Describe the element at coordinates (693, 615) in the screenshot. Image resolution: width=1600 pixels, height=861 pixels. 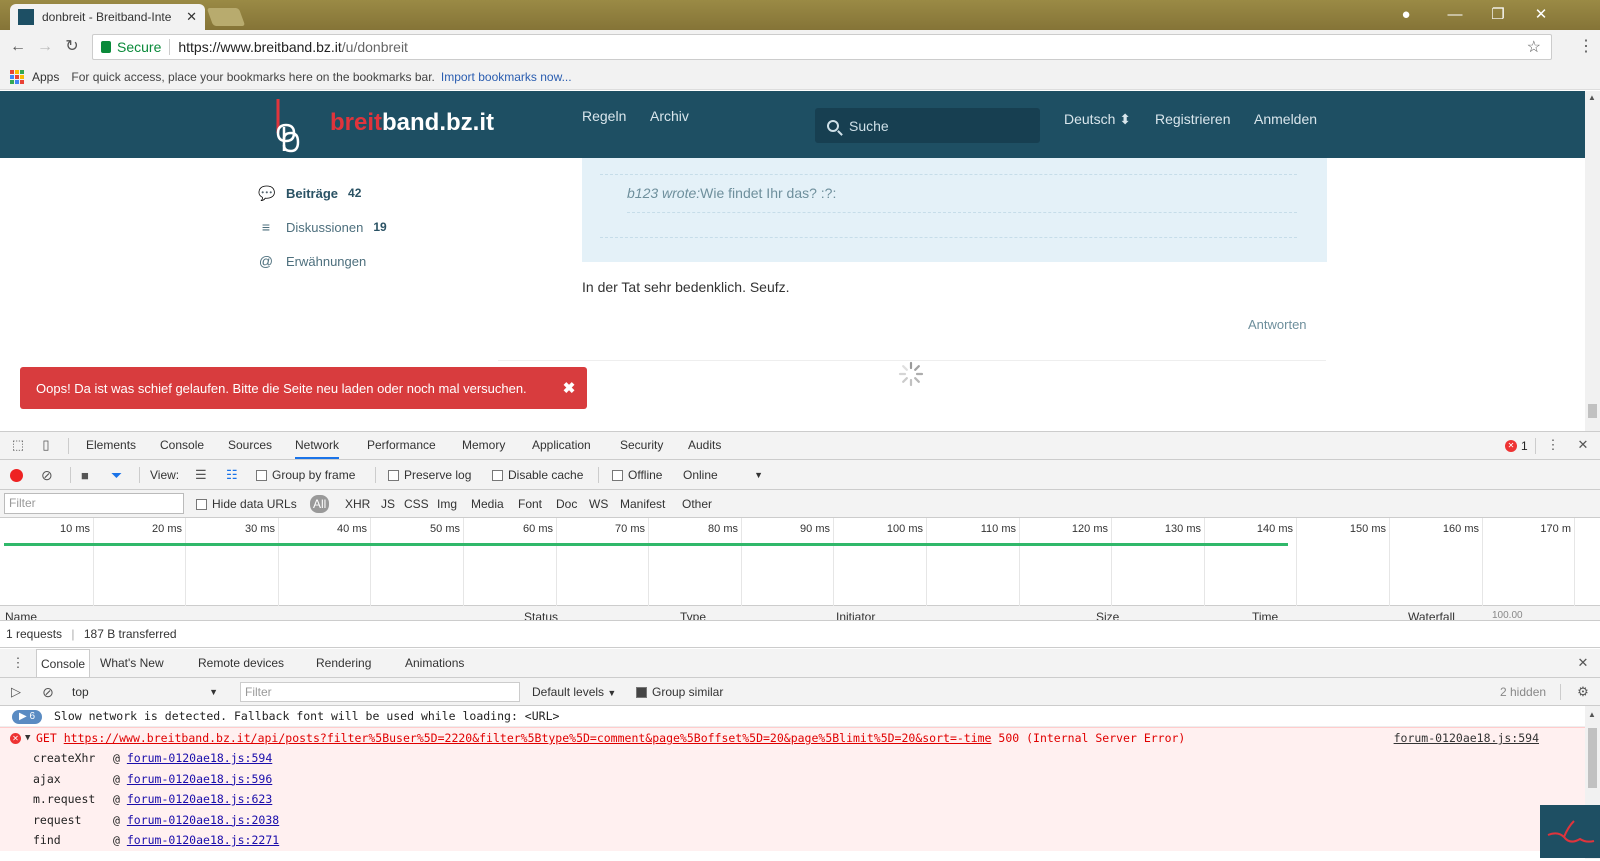
I see `column-type: Type` at that location.